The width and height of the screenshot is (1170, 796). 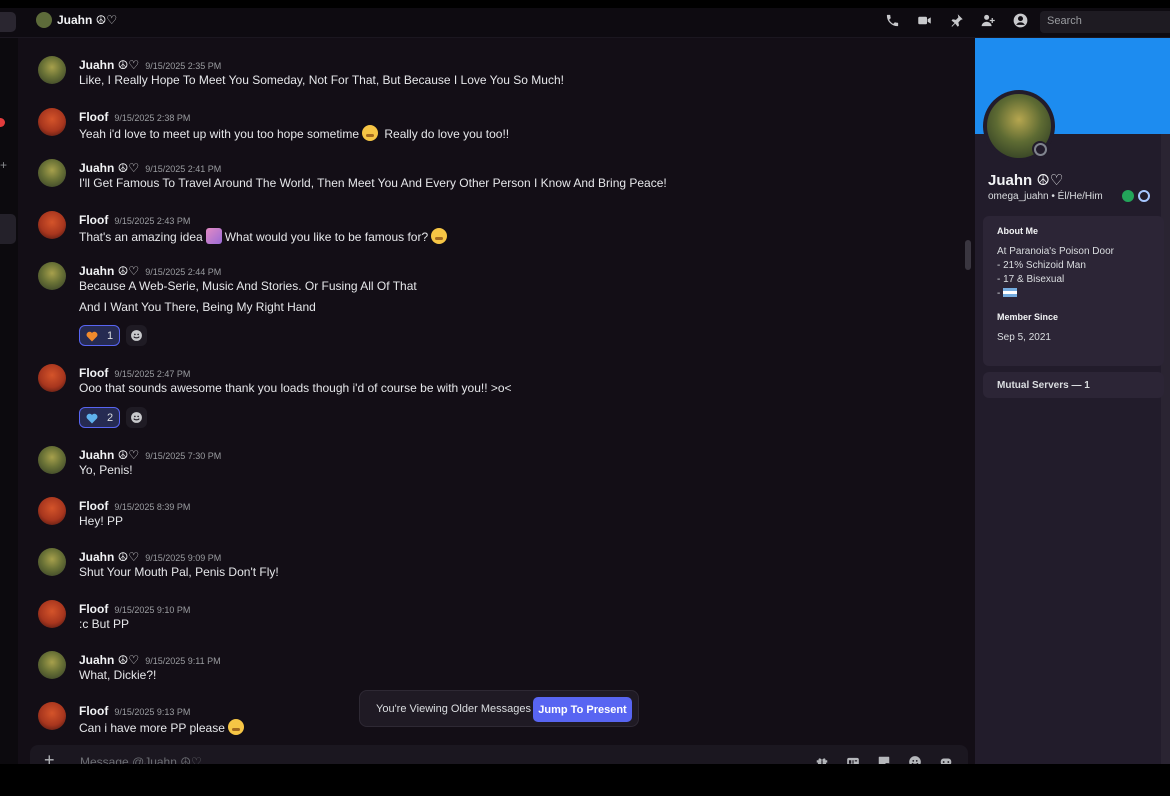 What do you see at coordinates (1136, 196) in the screenshot?
I see `profile-badges` at bounding box center [1136, 196].